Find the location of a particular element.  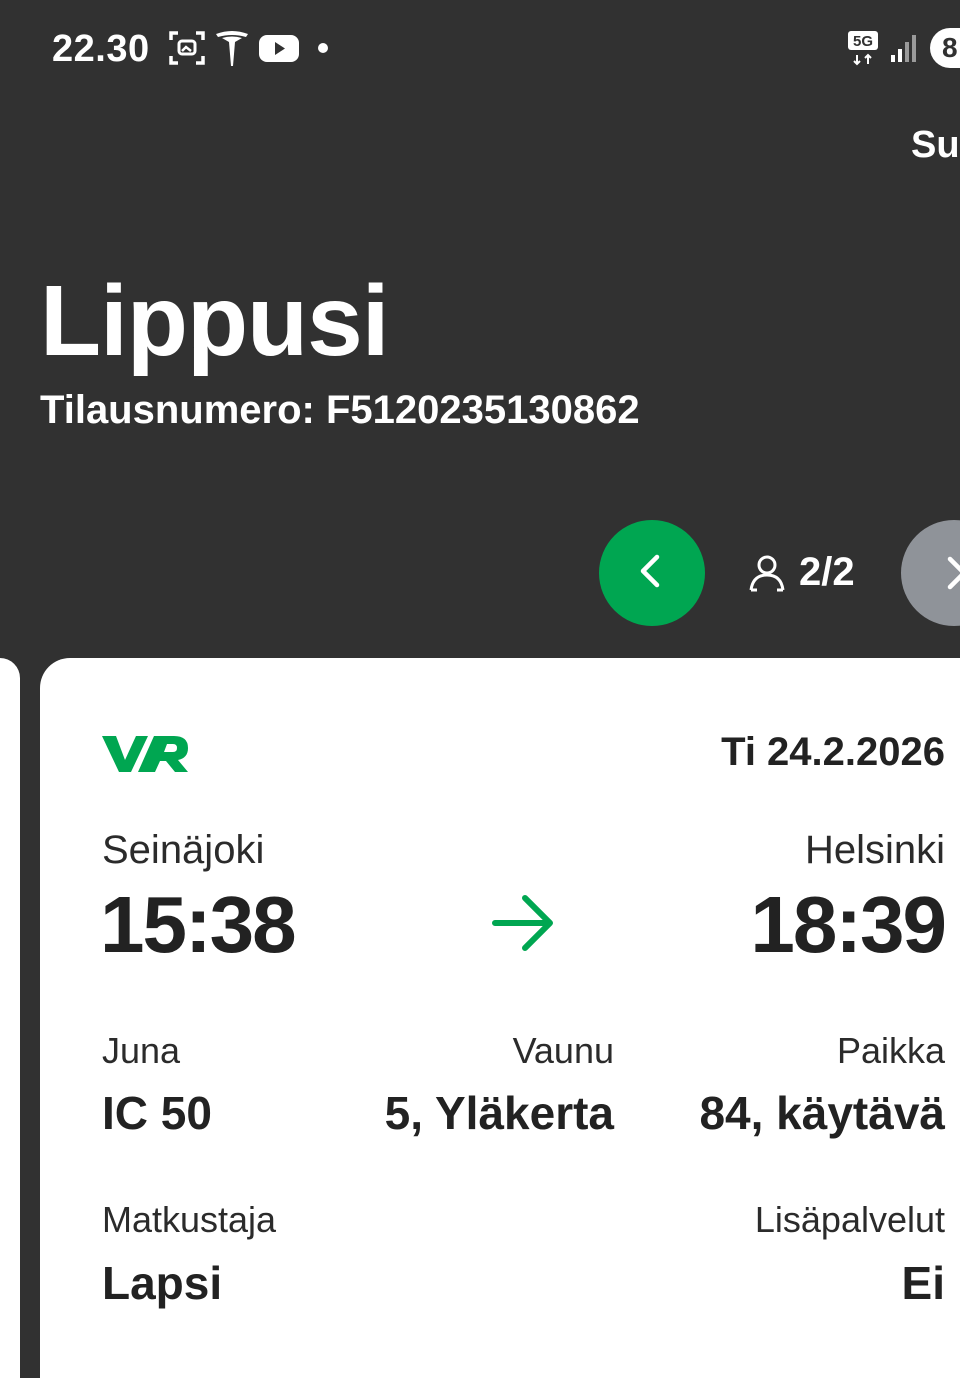

previous-ticket-card-edge is located at coordinates (10, 1018).